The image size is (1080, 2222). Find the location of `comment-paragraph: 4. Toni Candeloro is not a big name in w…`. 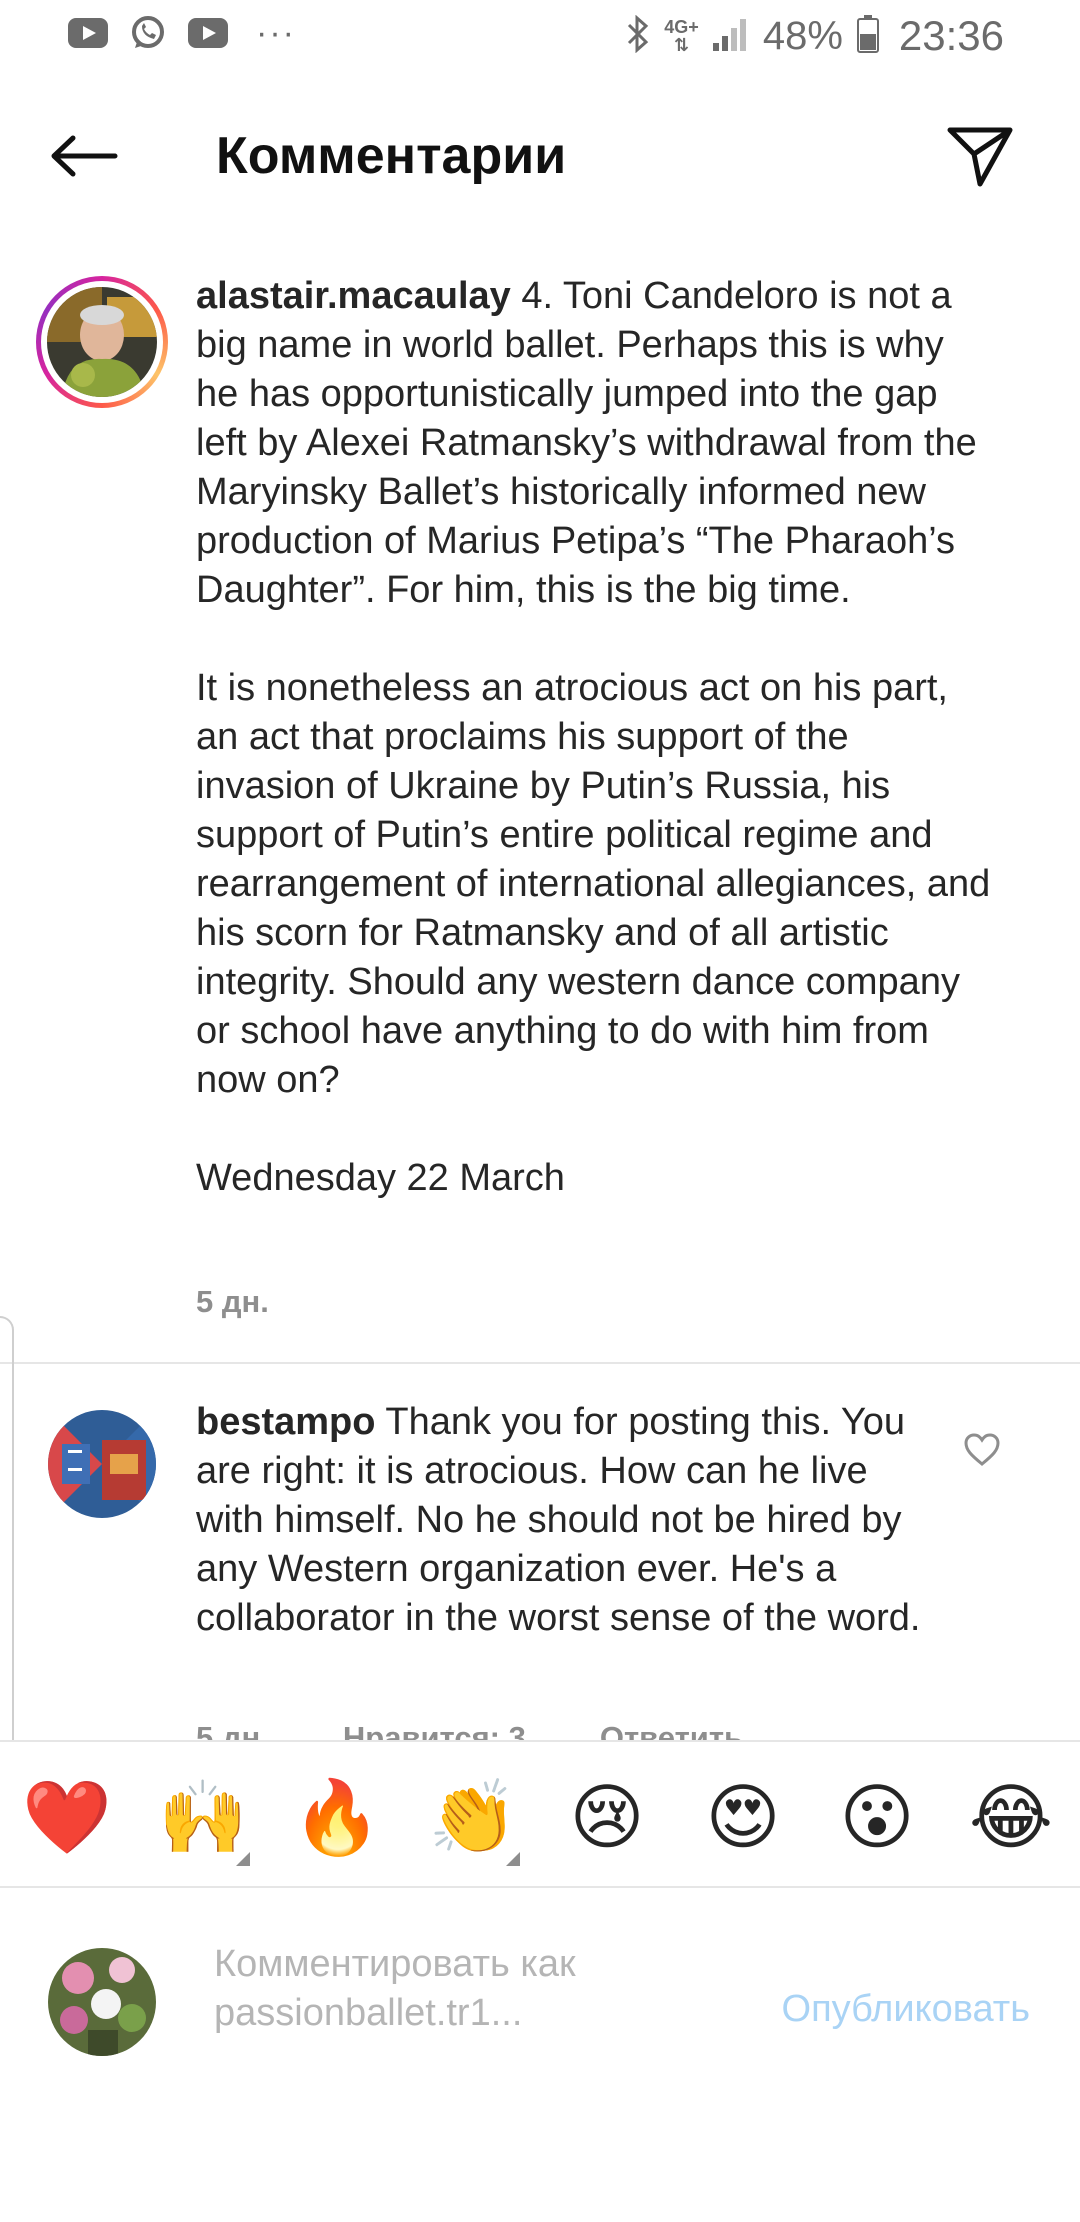

comment-paragraph: 4. Toni Candeloro is not a big name in w… is located at coordinates (586, 443).